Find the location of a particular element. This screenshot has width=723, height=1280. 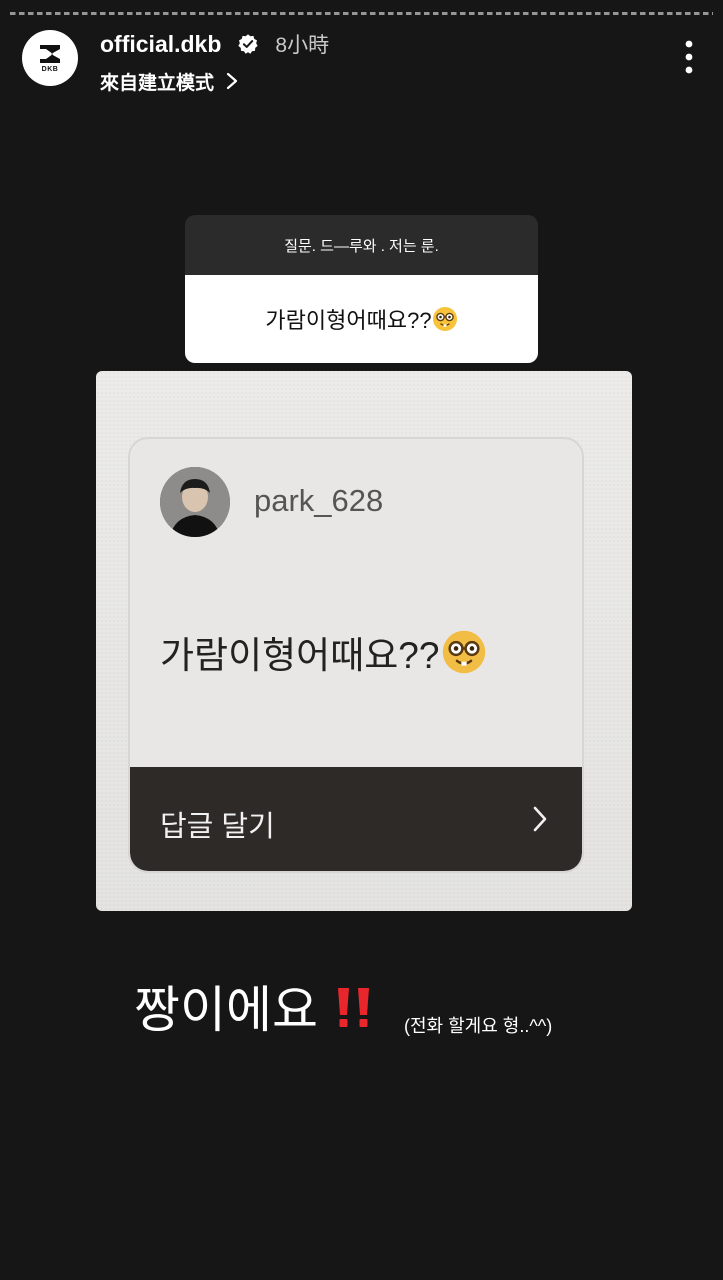

question-answer-row: 가람이형어때요?? is located at coordinates (361, 319).